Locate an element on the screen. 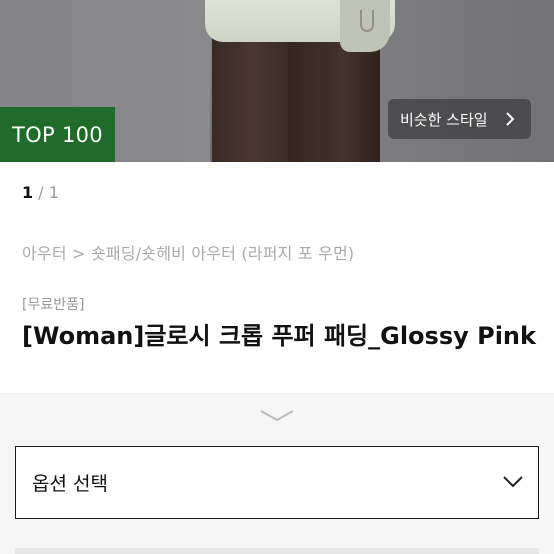  chevron-right-icon is located at coordinates (510, 119).